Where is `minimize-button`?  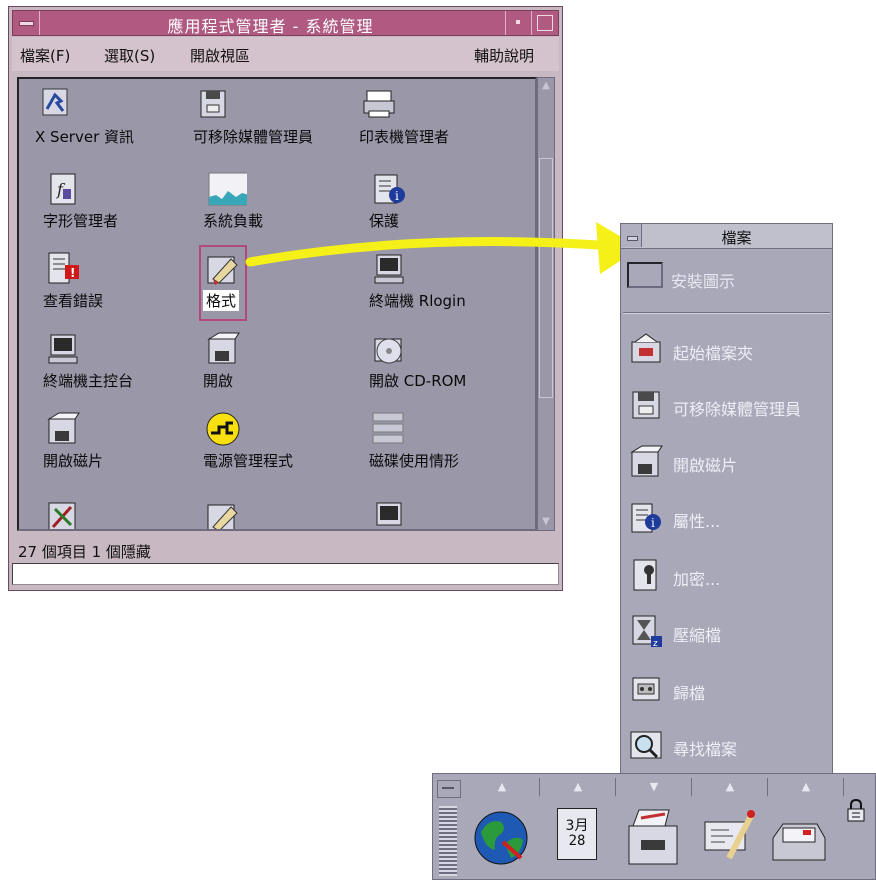 minimize-button is located at coordinates (518, 23).